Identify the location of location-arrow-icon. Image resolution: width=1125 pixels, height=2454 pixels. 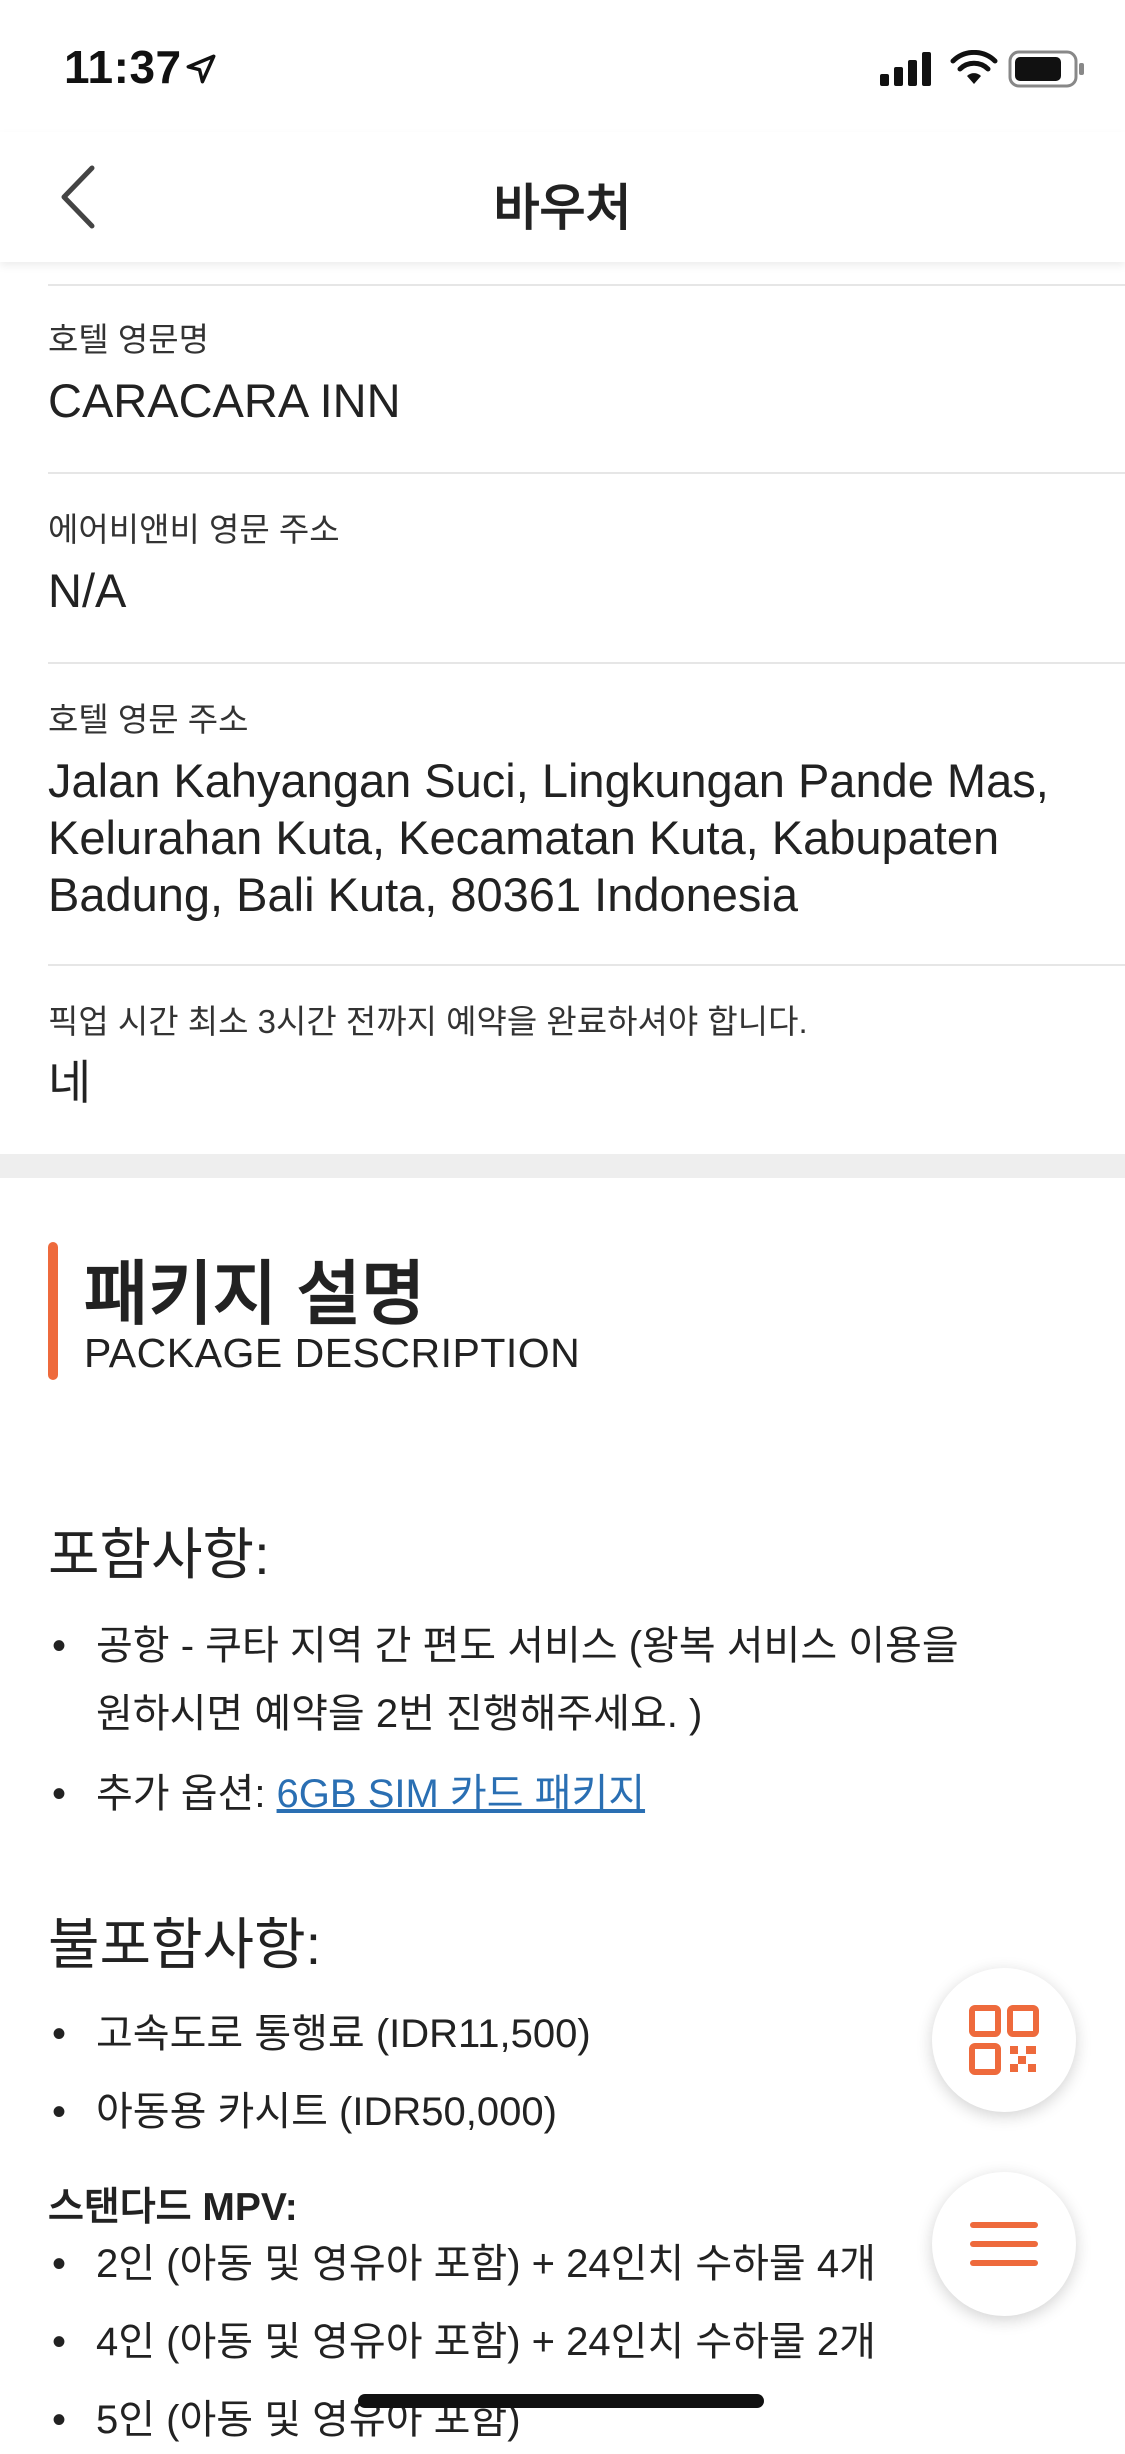
(201, 69).